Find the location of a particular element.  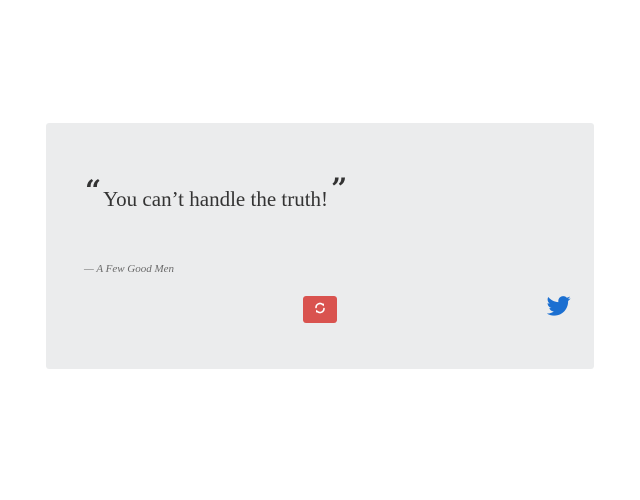

close-quote-mark: ” is located at coordinates (339, 188).